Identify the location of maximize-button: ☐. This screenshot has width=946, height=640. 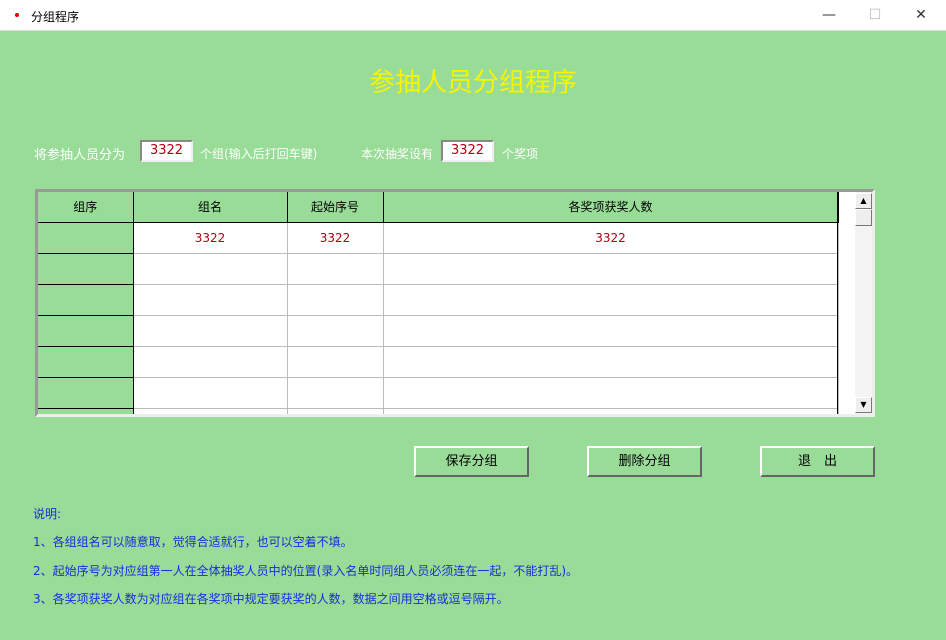
(875, 15).